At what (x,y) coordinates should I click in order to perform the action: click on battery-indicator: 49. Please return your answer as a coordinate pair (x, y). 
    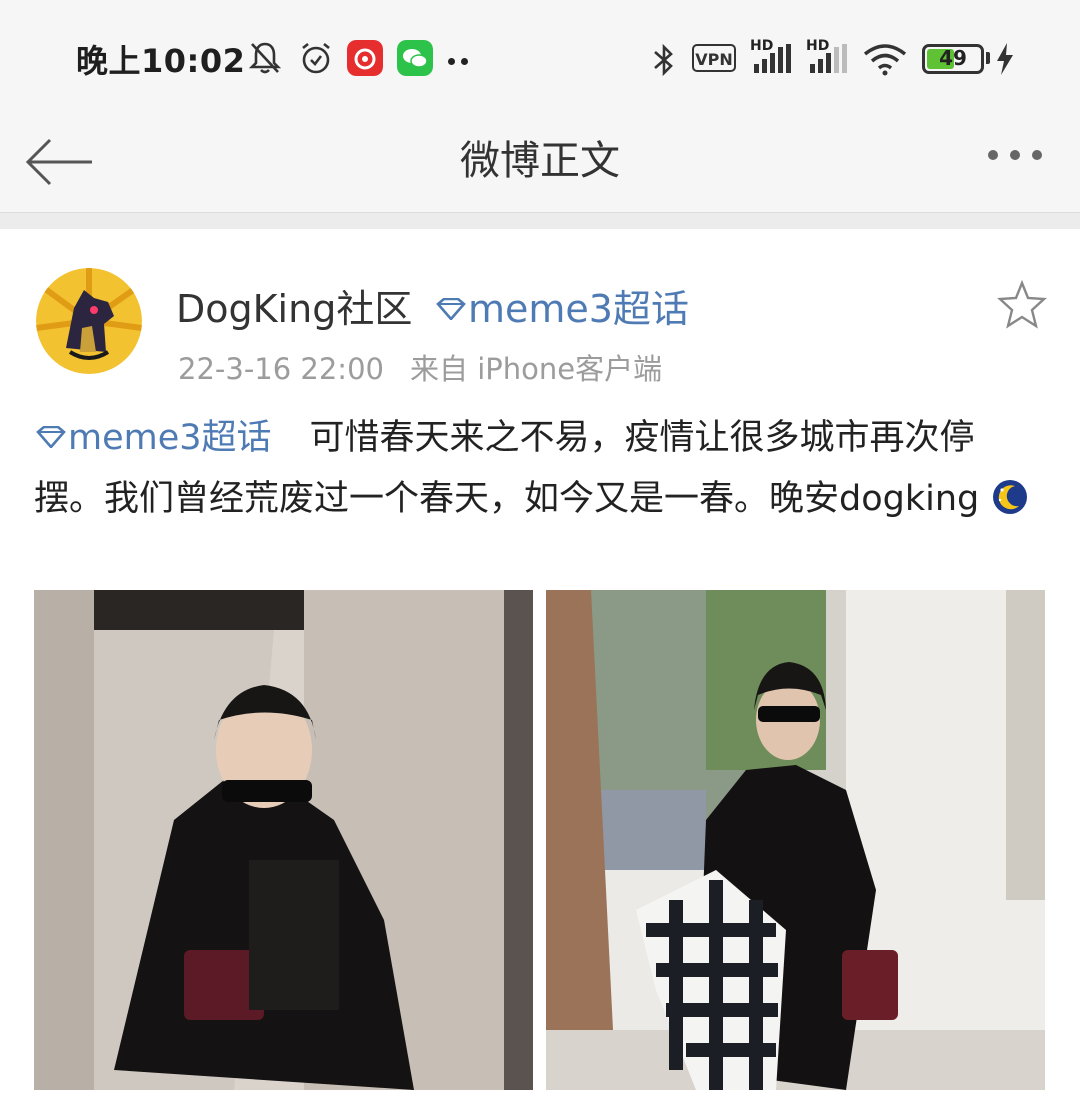
    Looking at the image, I should click on (953, 59).